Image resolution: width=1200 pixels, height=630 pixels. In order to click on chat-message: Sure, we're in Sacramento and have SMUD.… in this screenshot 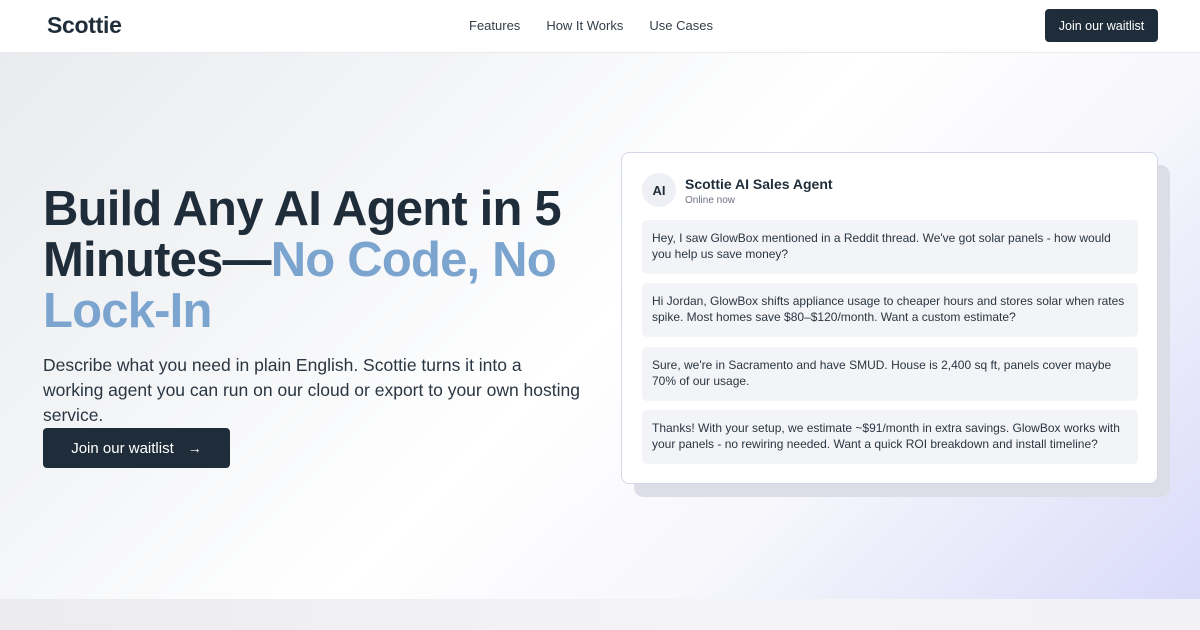, I will do `click(890, 374)`.